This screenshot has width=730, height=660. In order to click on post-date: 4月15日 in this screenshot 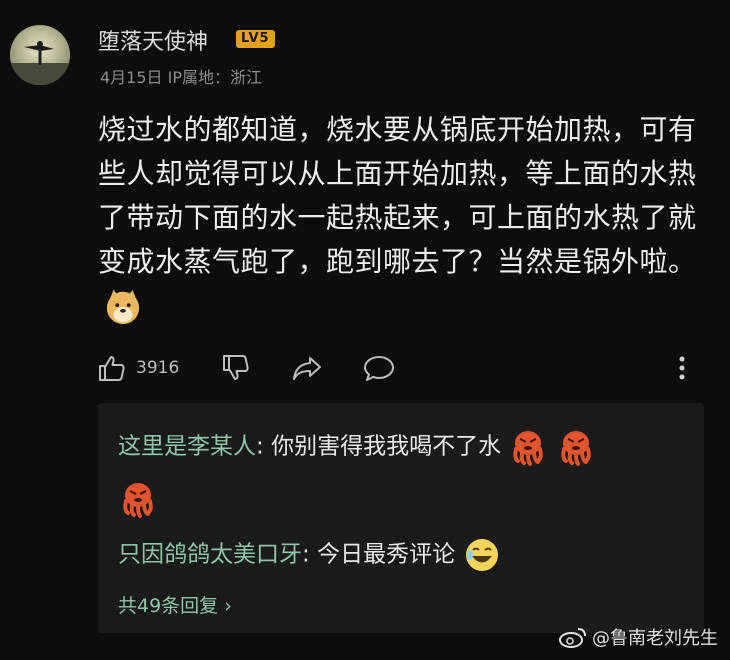, I will do `click(131, 77)`.